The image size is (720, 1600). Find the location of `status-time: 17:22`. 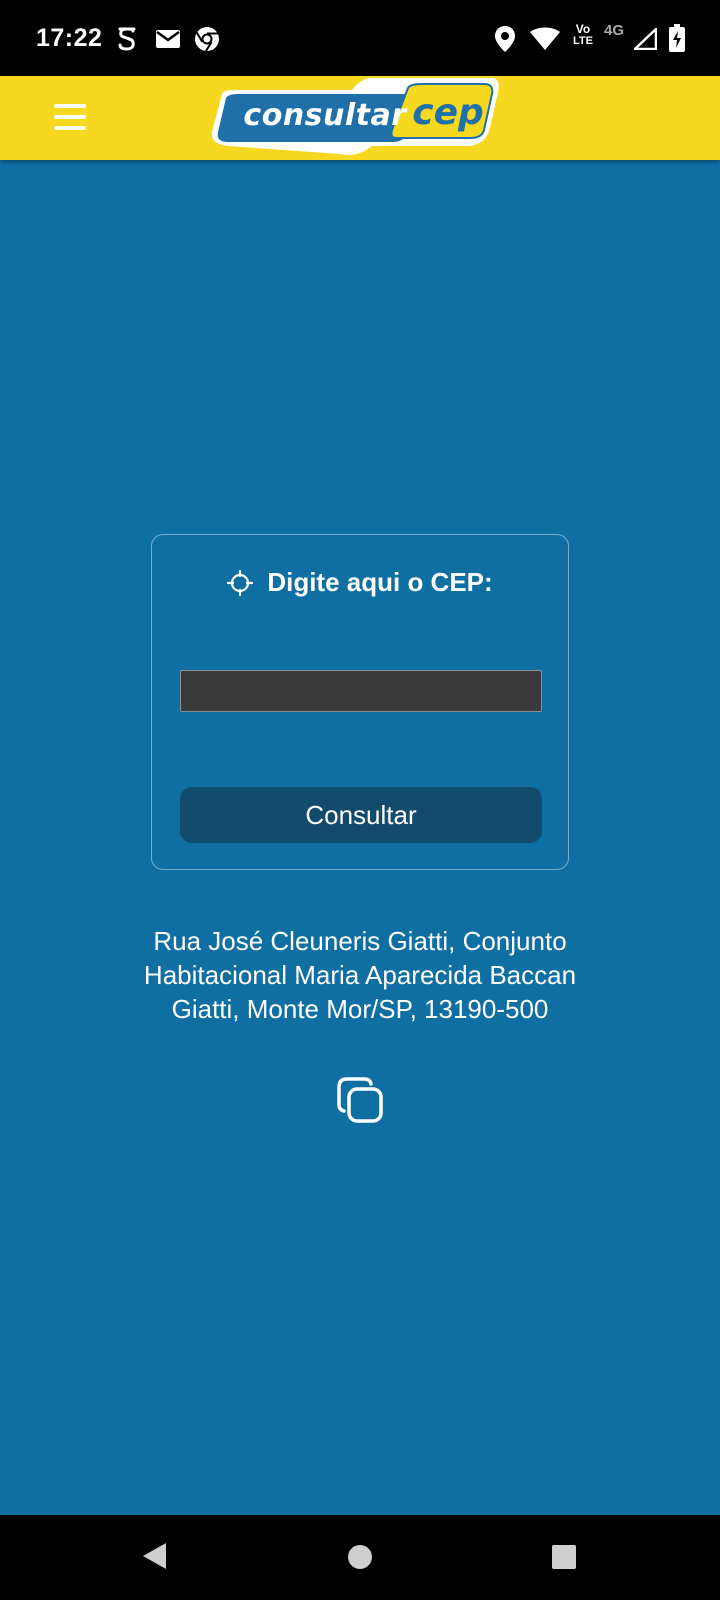

status-time: 17:22 is located at coordinates (69, 38).